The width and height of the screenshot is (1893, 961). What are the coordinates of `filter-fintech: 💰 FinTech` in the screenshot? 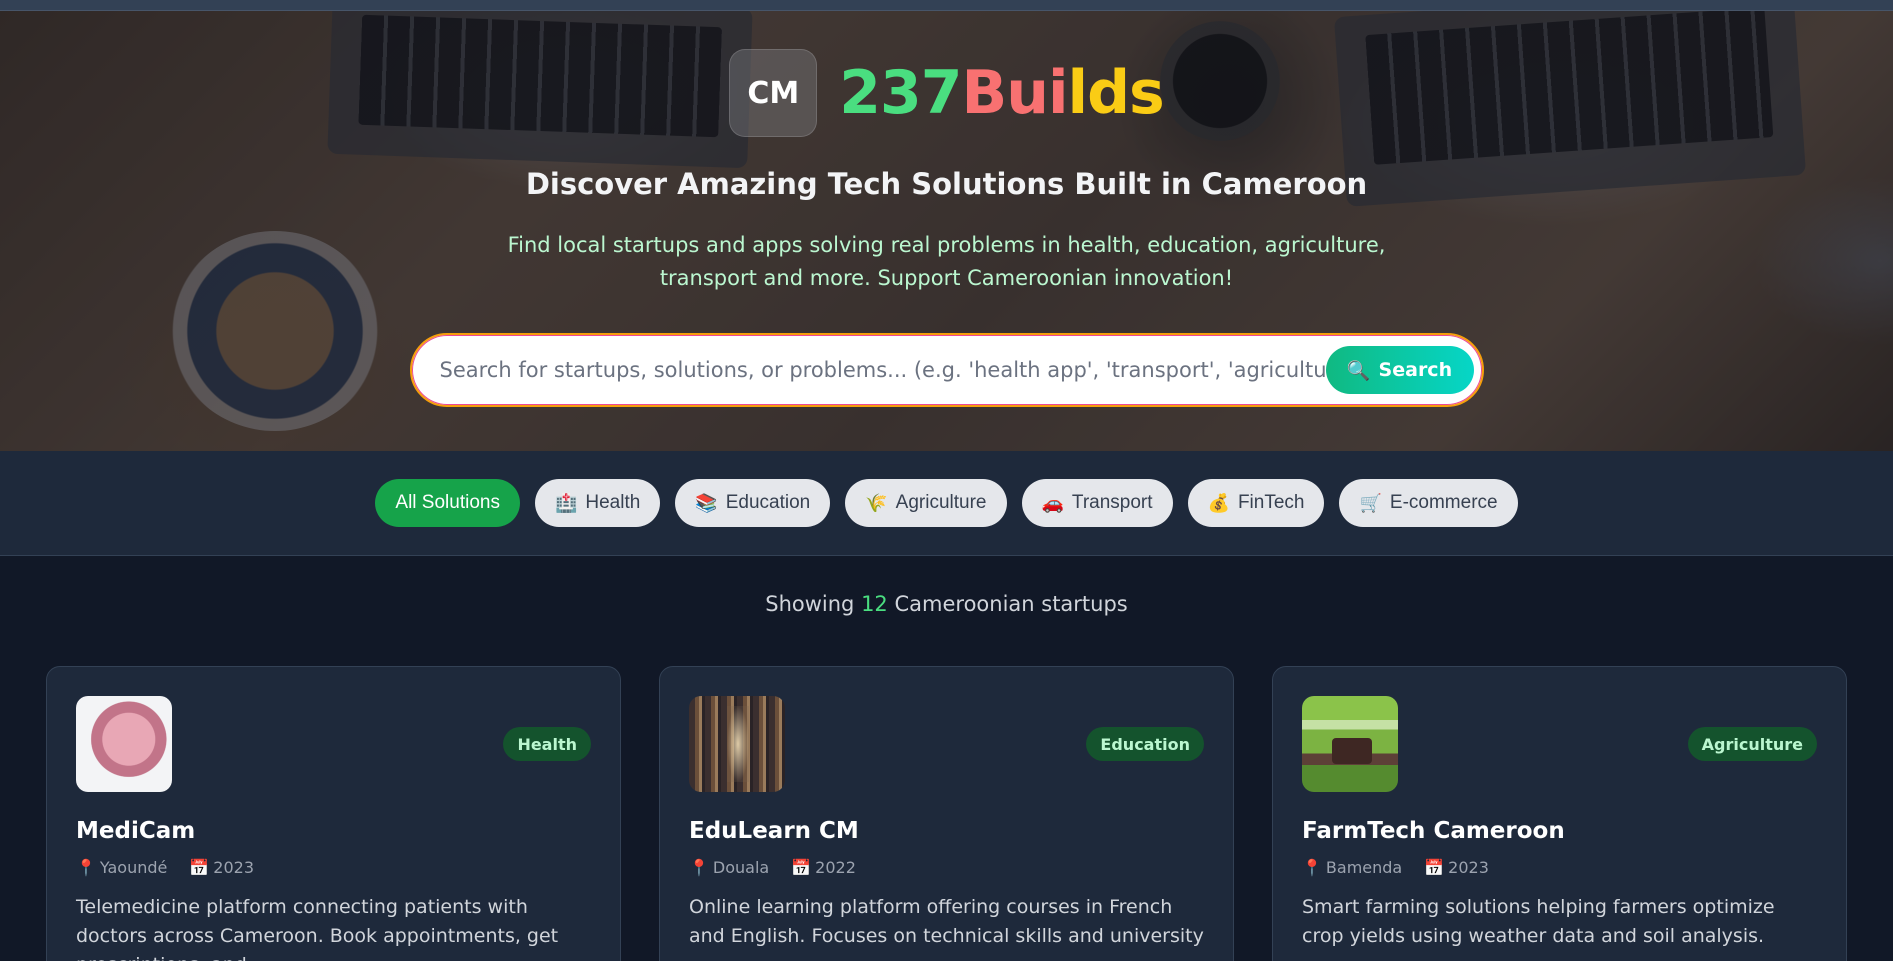 It's located at (1256, 503).